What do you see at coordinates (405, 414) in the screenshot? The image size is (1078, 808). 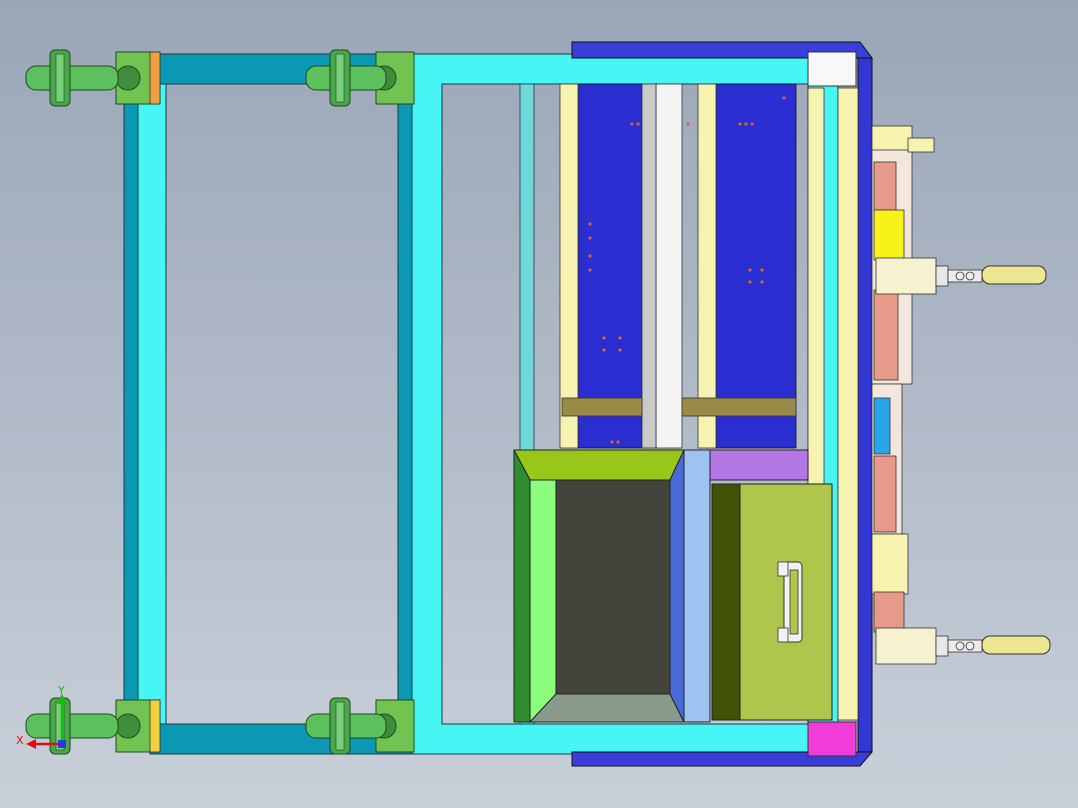 I see `middle-upright-shadow` at bounding box center [405, 414].